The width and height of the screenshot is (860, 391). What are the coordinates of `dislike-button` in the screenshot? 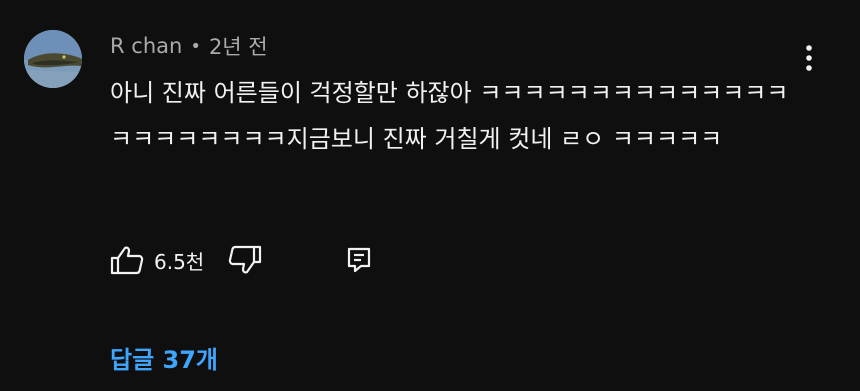 It's located at (245, 260).